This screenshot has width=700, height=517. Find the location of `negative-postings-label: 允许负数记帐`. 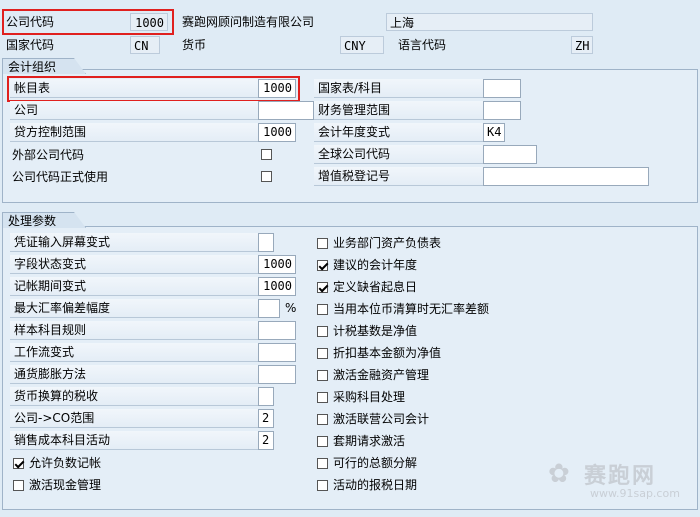

negative-postings-label: 允许负数记帐 is located at coordinates (65, 463).